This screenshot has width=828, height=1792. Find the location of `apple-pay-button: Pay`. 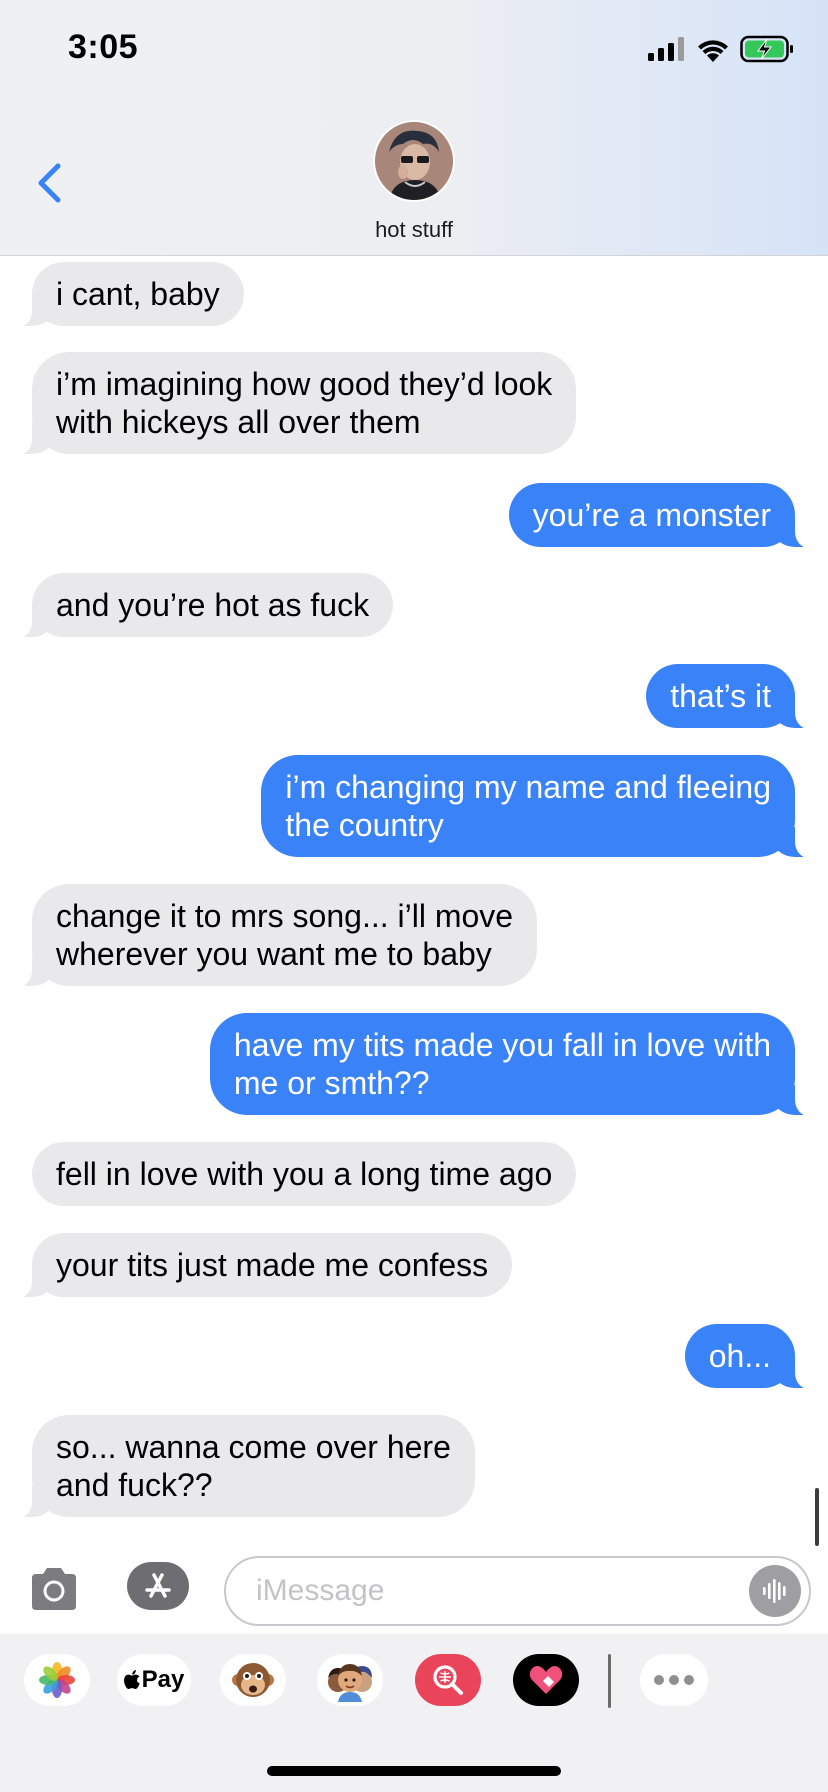

apple-pay-button: Pay is located at coordinates (154, 1680).